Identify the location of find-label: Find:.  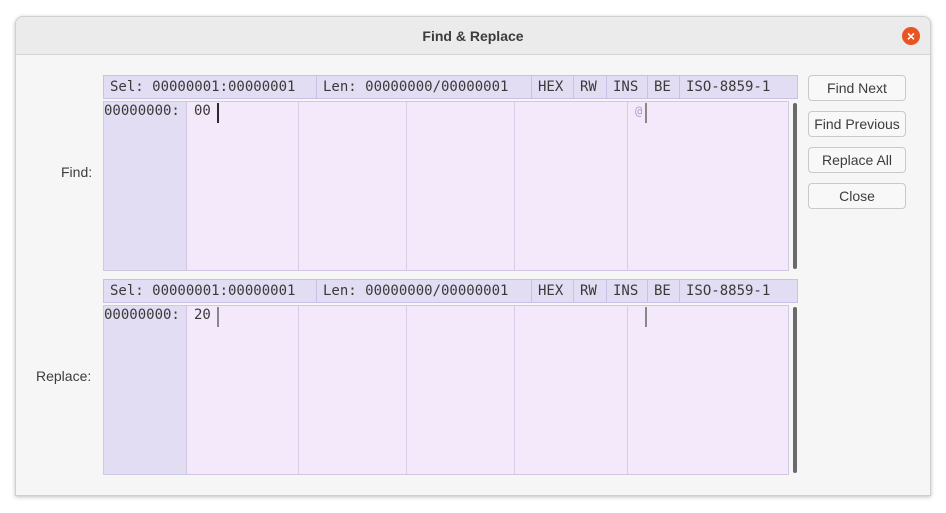
(77, 172).